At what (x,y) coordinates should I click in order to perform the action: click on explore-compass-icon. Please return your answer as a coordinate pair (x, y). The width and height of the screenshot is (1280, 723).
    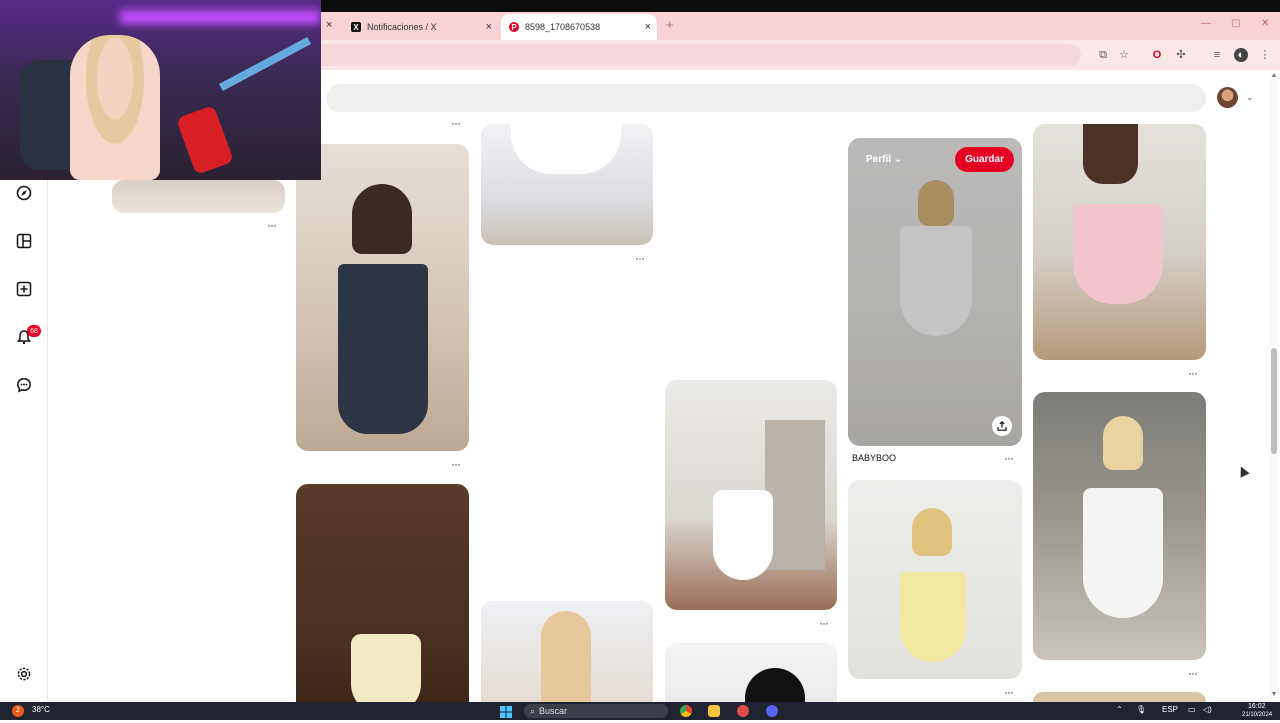
    Looking at the image, I should click on (24, 193).